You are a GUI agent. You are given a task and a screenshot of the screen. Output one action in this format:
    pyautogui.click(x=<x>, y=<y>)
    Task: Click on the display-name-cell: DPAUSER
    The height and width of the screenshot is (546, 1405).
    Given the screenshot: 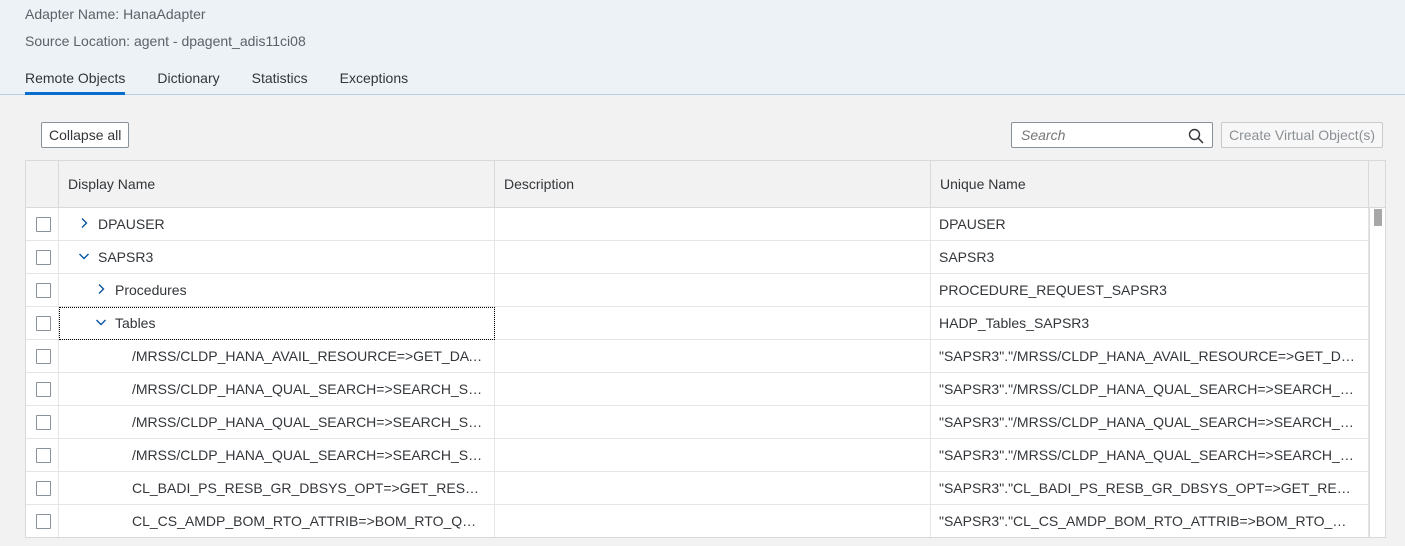 What is the action you would take?
    pyautogui.click(x=277, y=224)
    